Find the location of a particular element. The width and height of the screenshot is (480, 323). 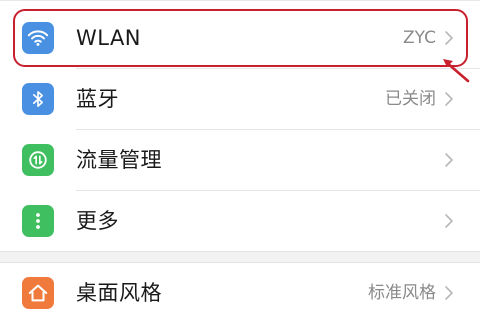

home-icon is located at coordinates (38, 293).